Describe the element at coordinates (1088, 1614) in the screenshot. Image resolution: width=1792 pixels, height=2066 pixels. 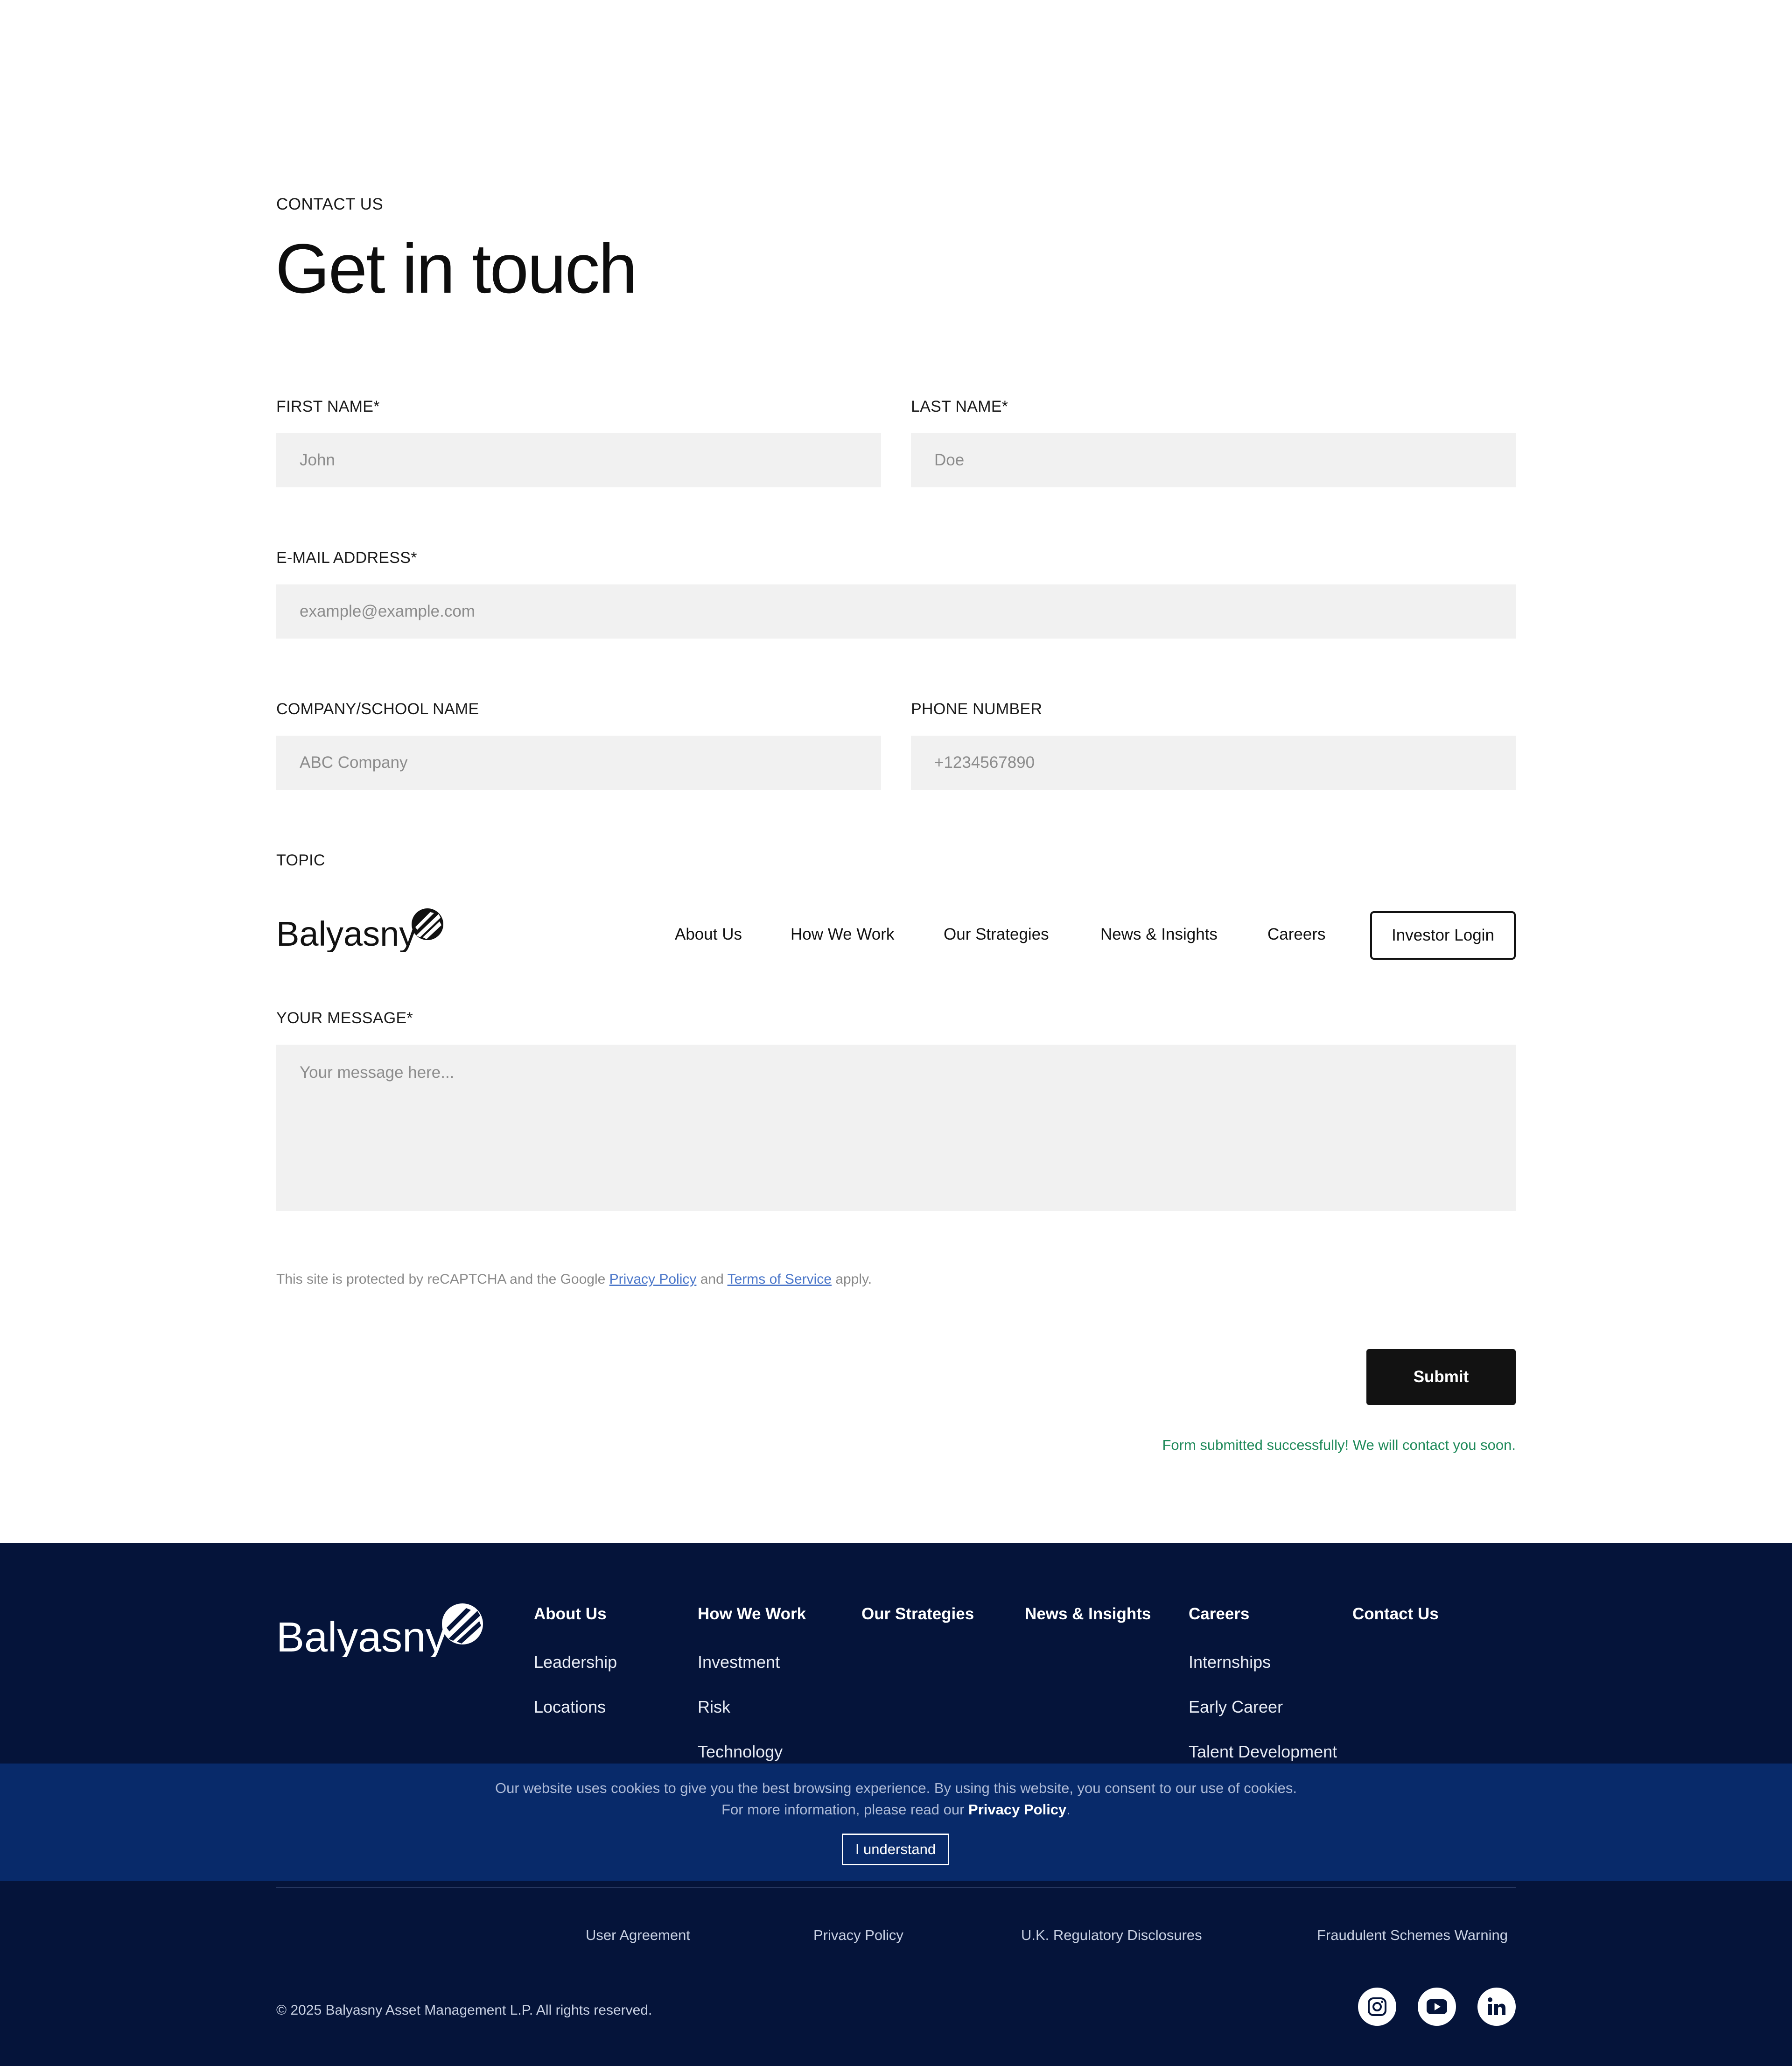
I see `footer-heading-news-insights: News & Insights` at that location.